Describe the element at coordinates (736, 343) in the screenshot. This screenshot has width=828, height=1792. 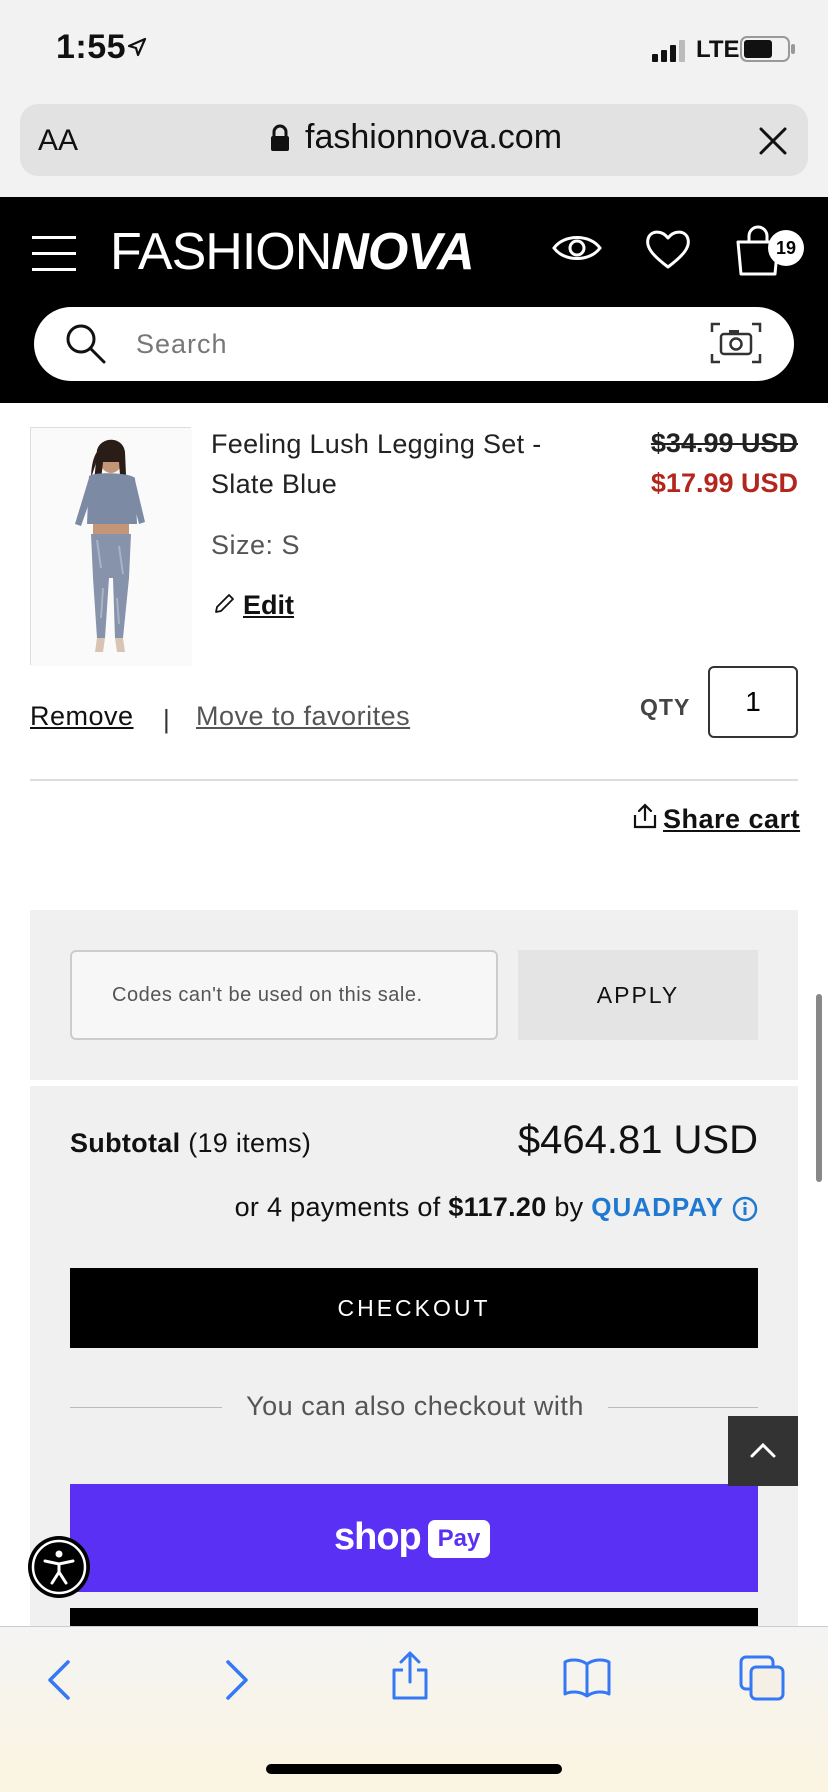
I see `camera-search-icon` at that location.